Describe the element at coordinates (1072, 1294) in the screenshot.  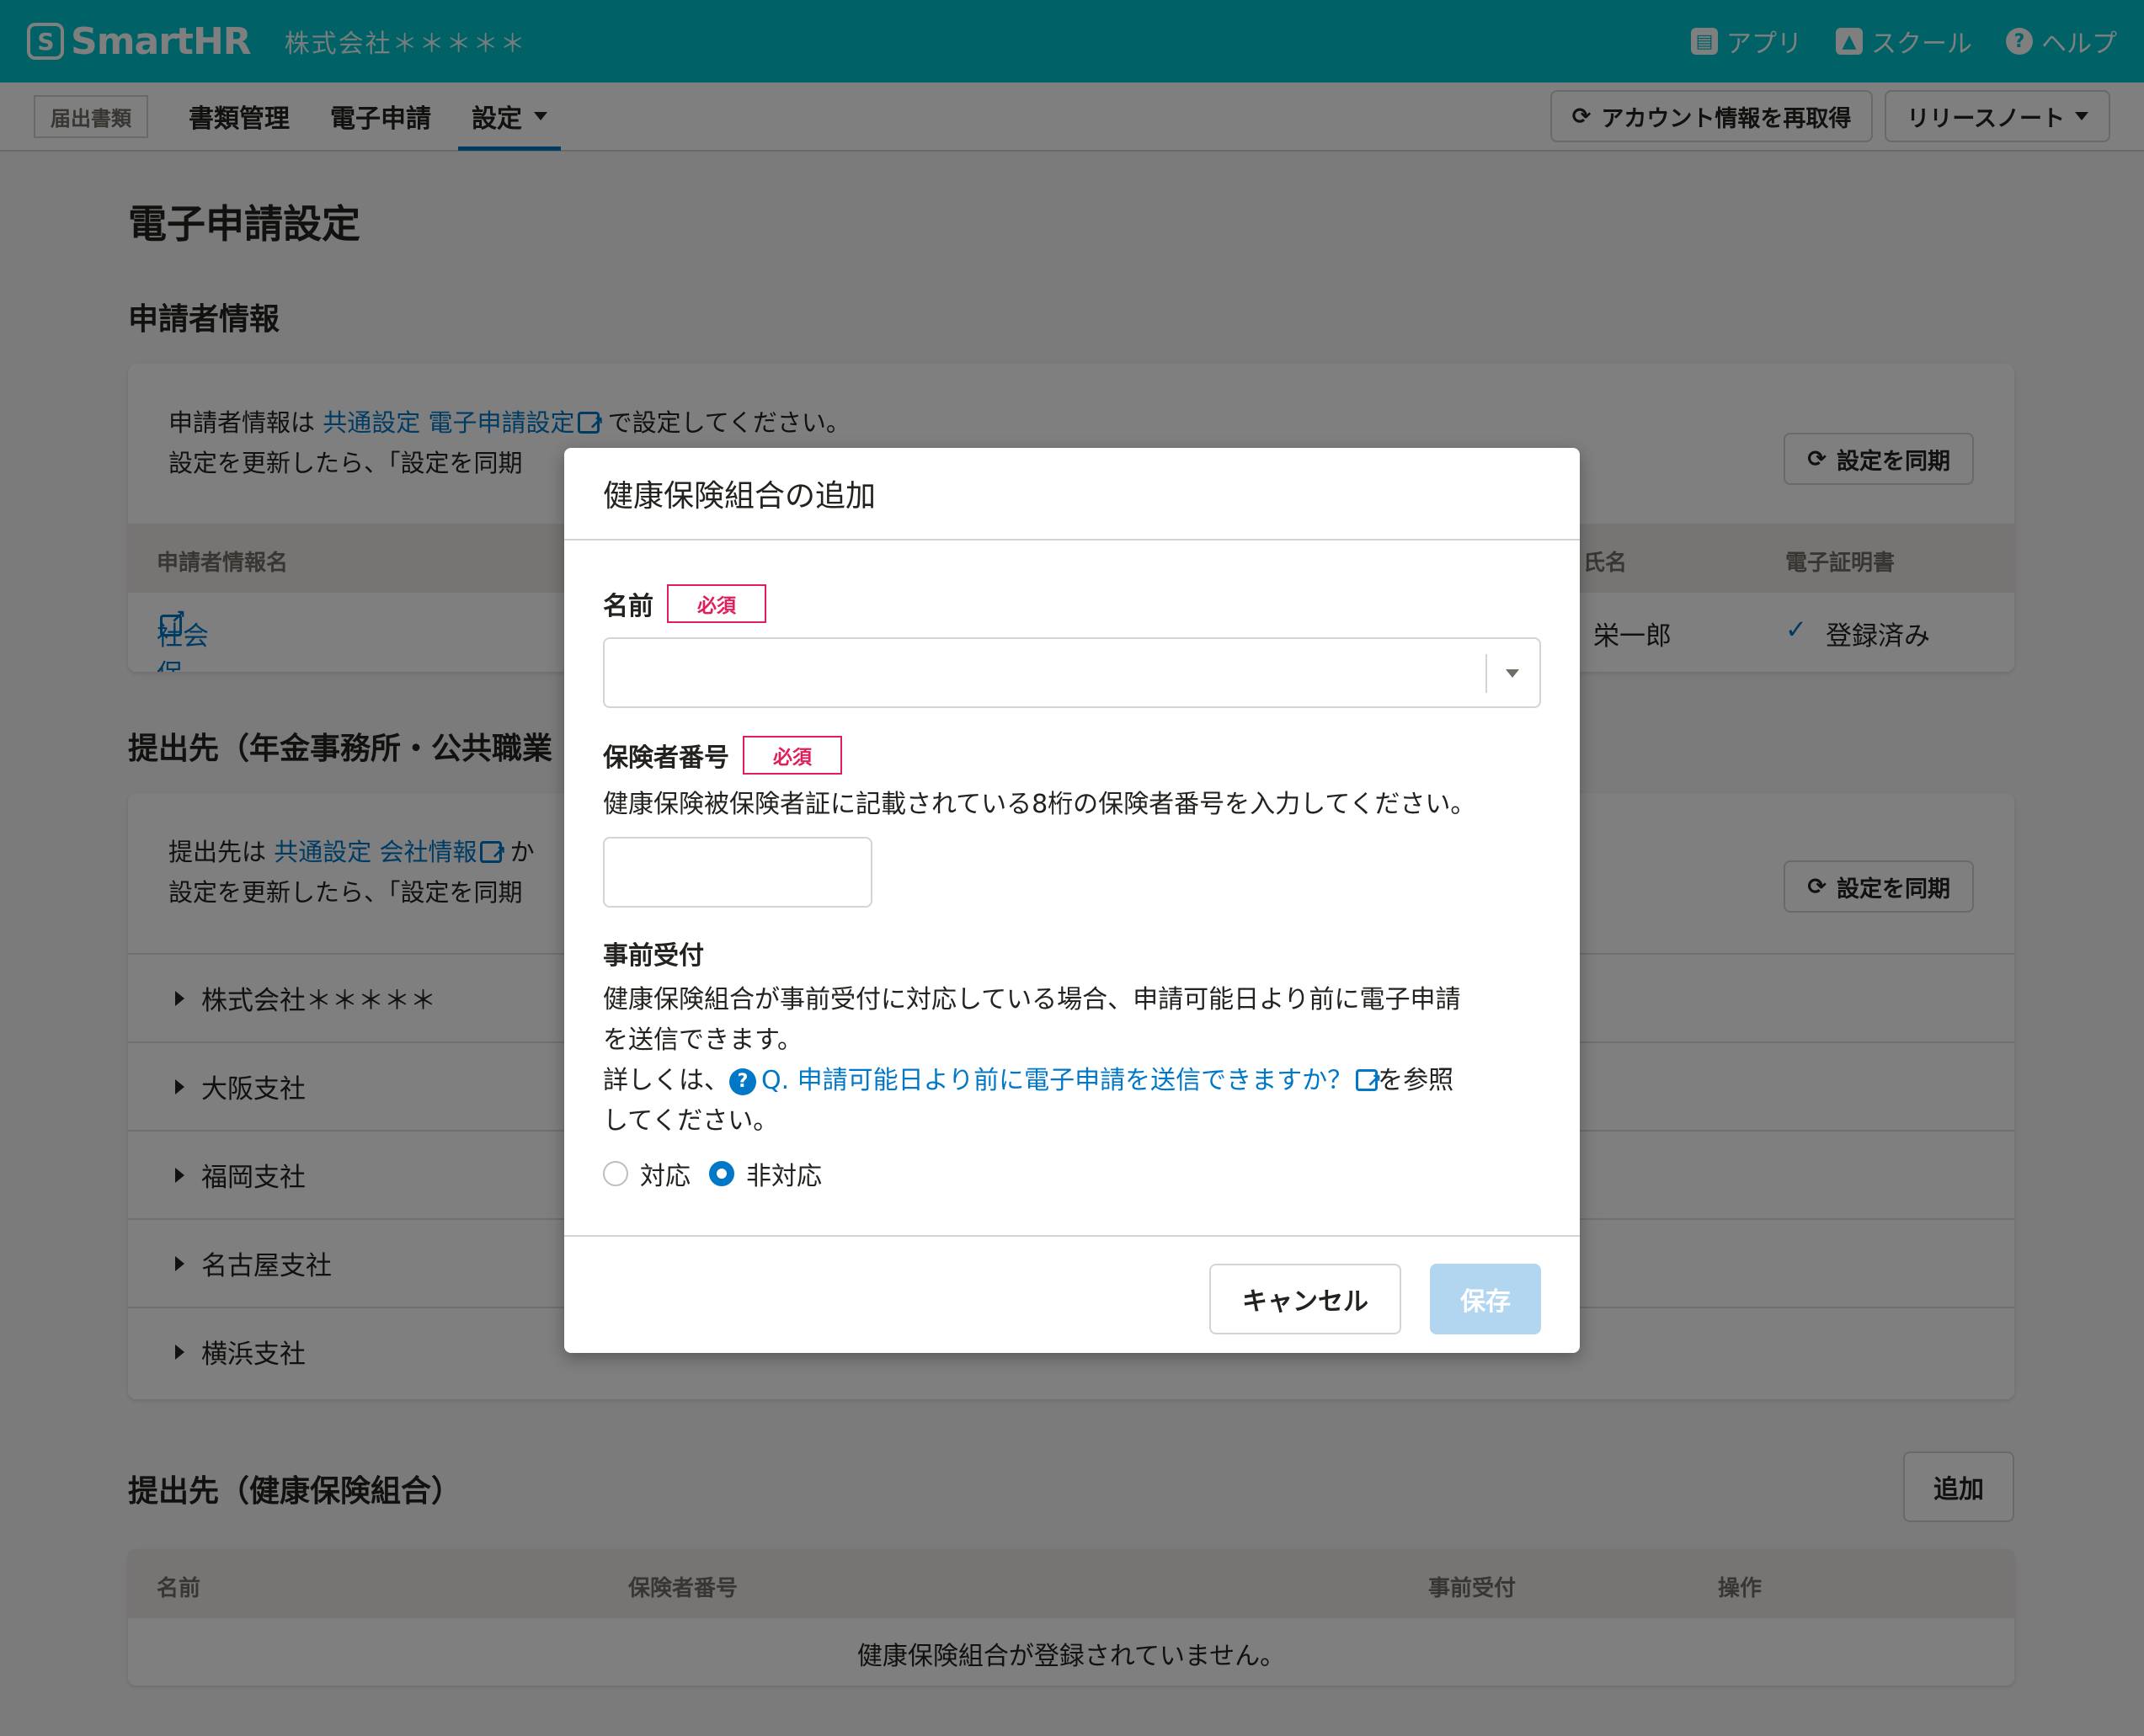
I see `dialog-footer: キャンセル 保存` at that location.